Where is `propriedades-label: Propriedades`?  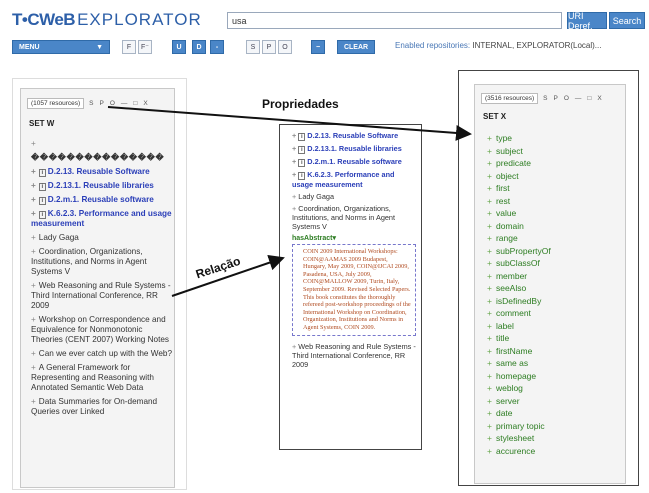
propriedades-label: Propriedades is located at coordinates (300, 104).